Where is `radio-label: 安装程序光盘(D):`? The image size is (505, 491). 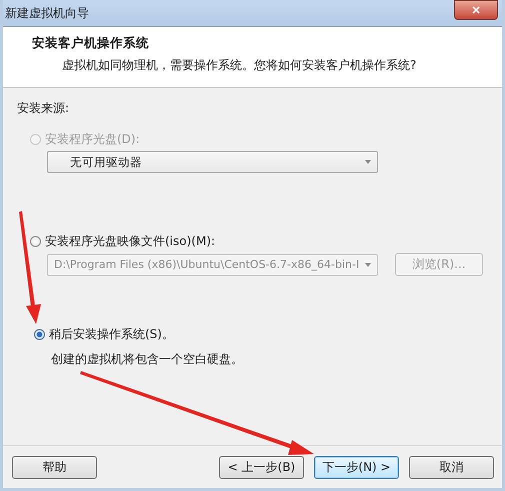
radio-label: 安装程序光盘(D): is located at coordinates (92, 139).